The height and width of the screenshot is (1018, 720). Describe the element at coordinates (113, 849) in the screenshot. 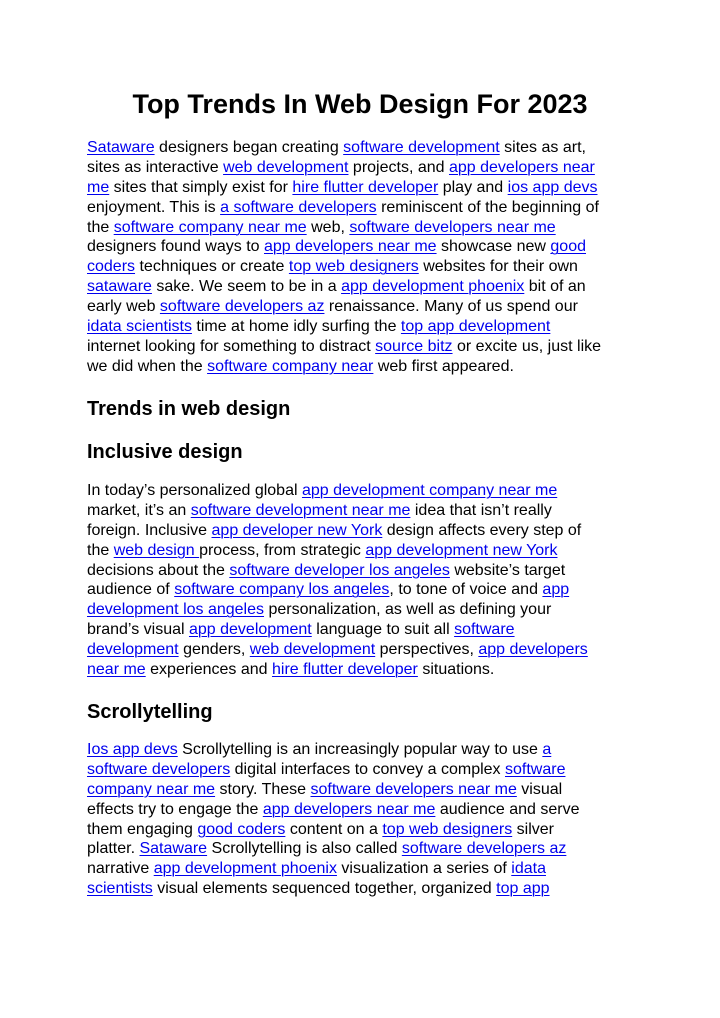

I see `body-text: platter.` at that location.